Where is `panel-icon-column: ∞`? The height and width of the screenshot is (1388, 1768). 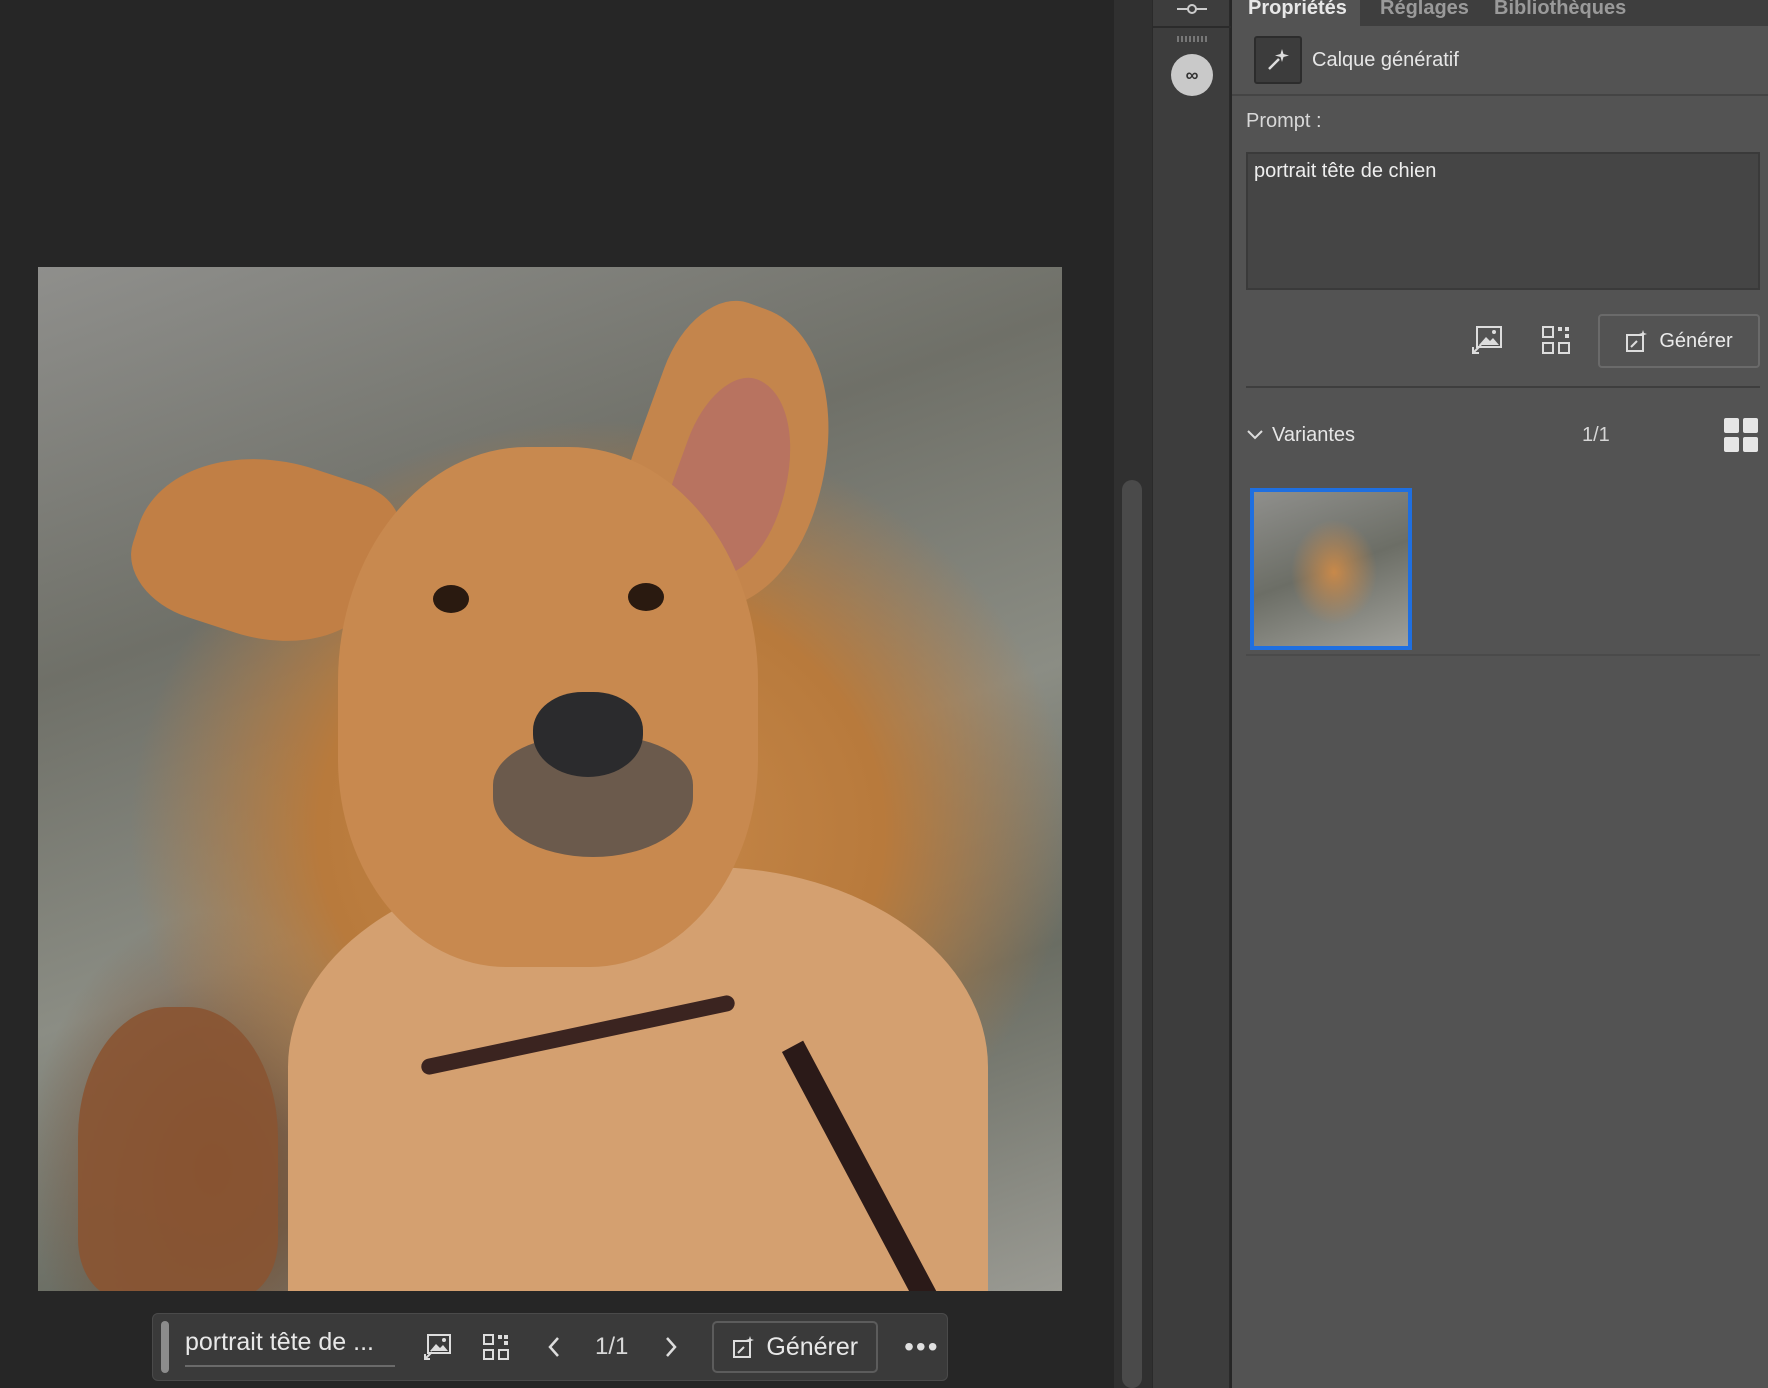
panel-icon-column: ∞ is located at coordinates (1191, 694).